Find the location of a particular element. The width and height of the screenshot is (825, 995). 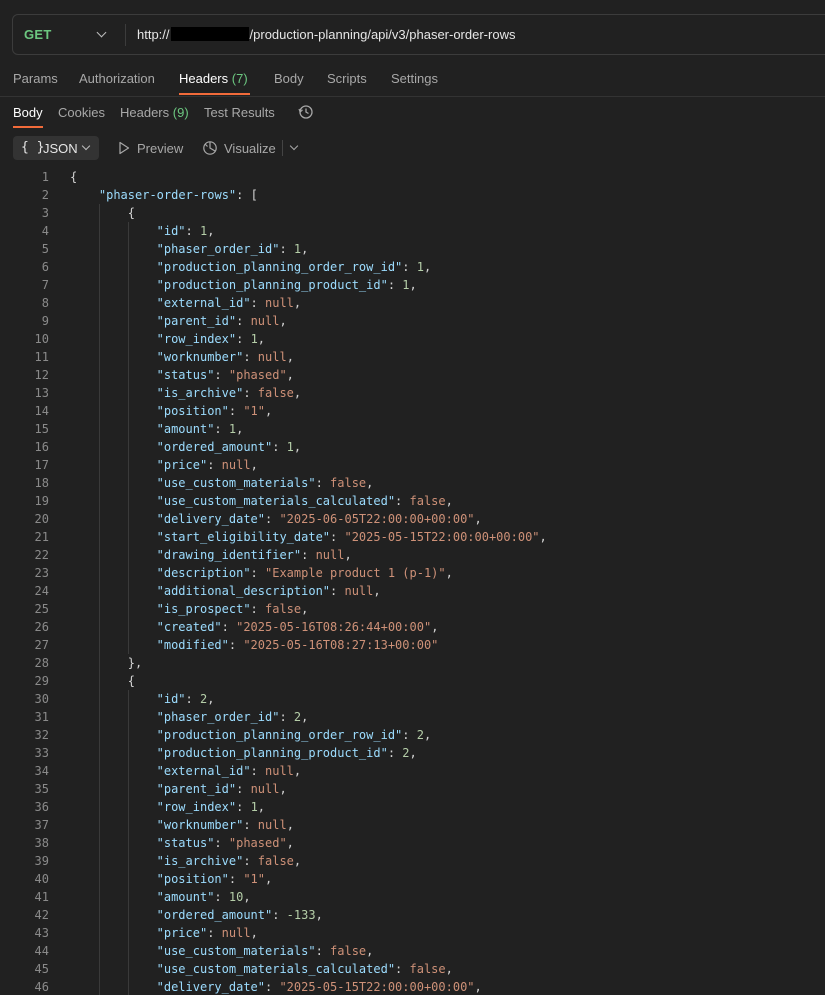

line-number: 13 is located at coordinates (41, 393).